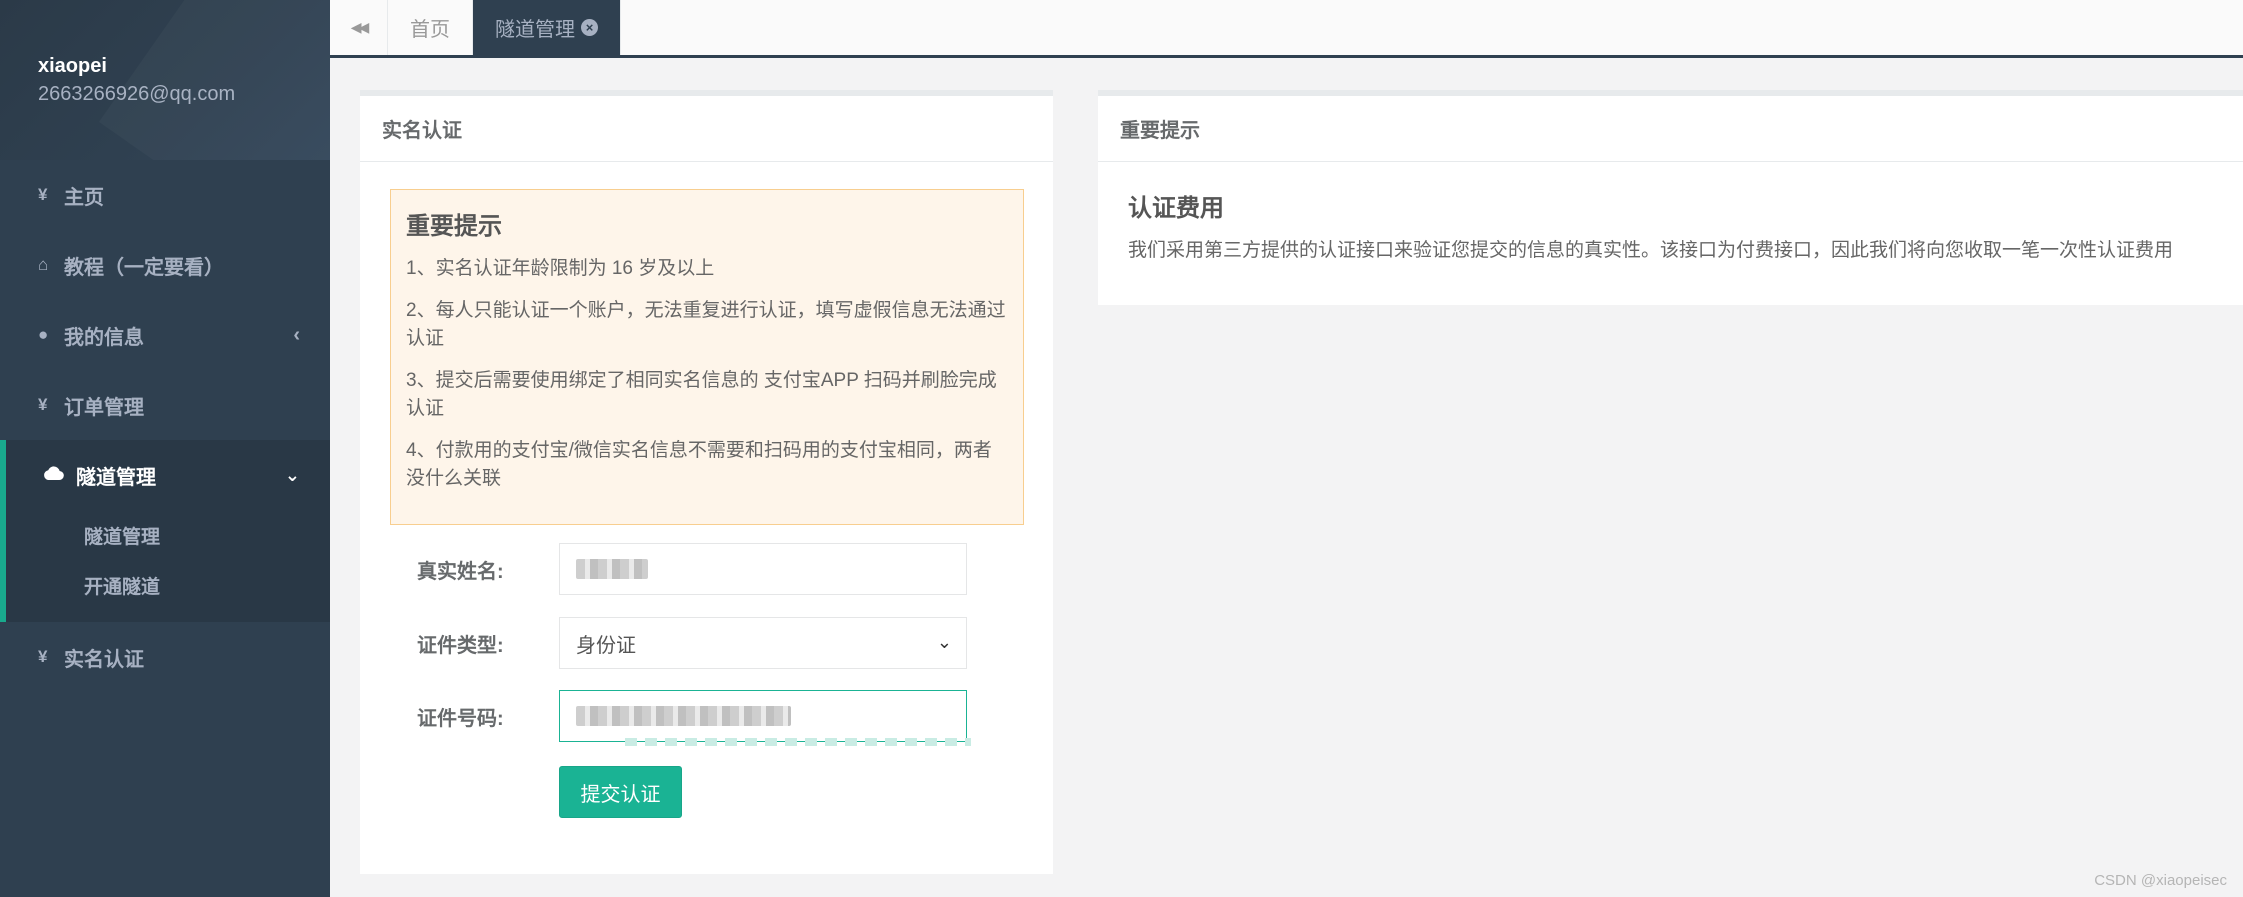 This screenshot has height=897, width=2243. Describe the element at coordinates (589, 27) in the screenshot. I see `close-icon: ×` at that location.